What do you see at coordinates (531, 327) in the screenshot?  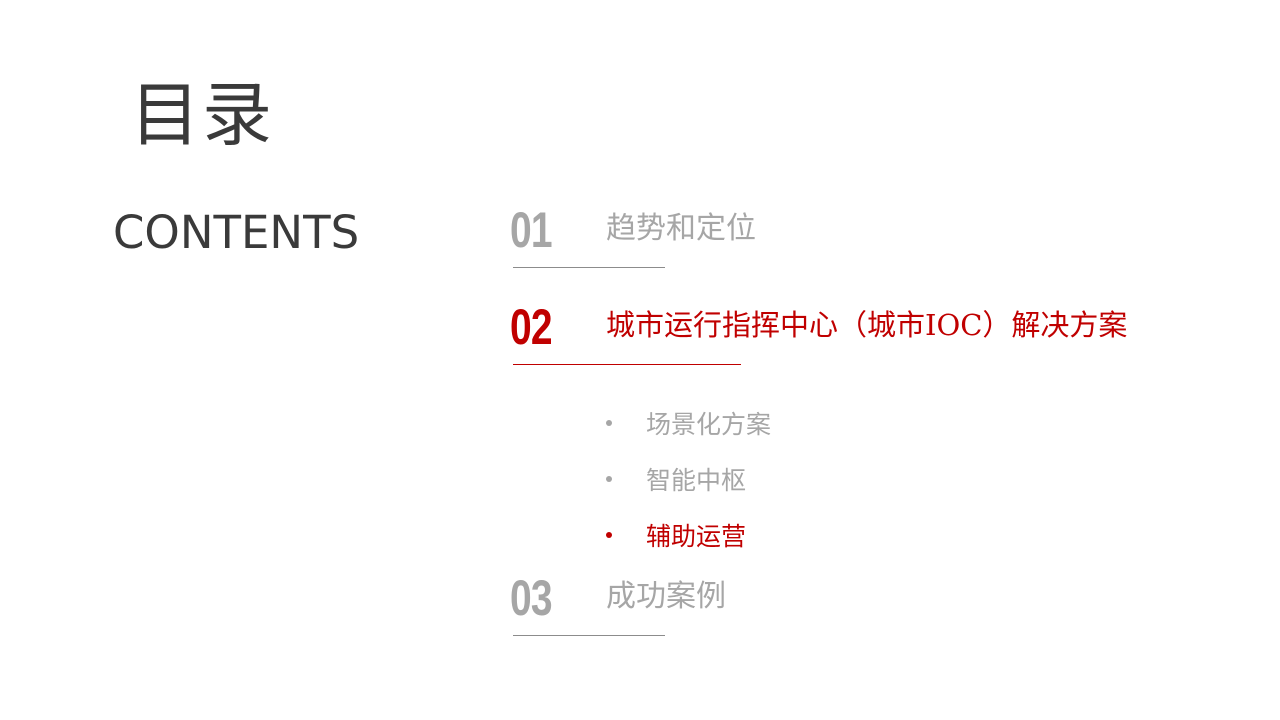 I see `section-number: 02` at bounding box center [531, 327].